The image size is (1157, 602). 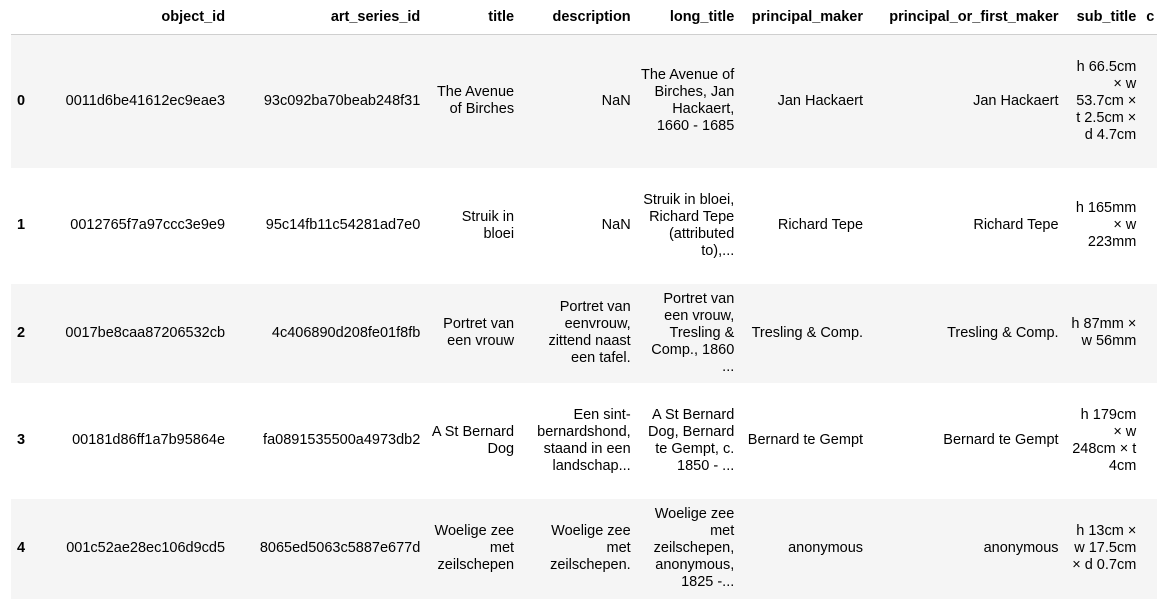 What do you see at coordinates (145, 332) in the screenshot?
I see `cell-object-id: 0017be8caa87206532cb` at bounding box center [145, 332].